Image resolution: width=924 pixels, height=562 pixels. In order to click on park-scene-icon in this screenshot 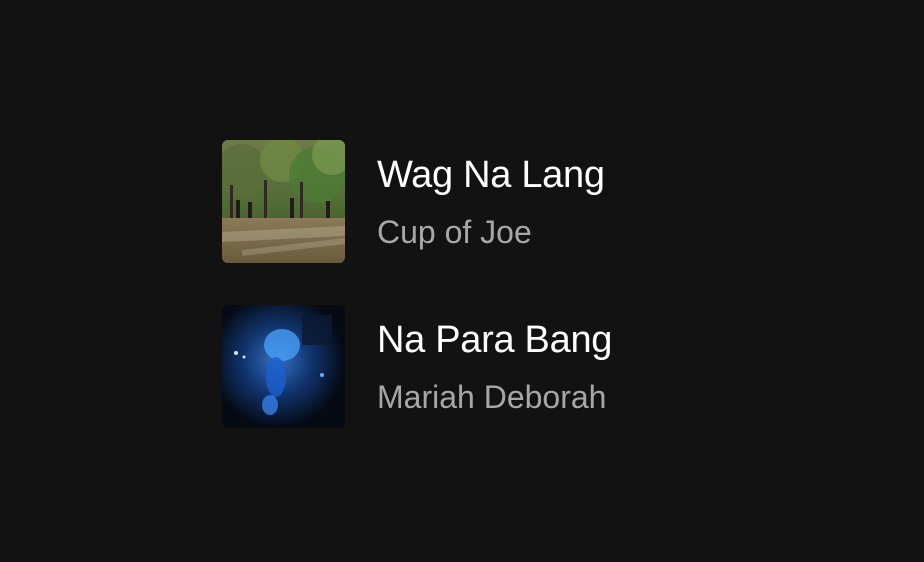, I will do `click(283, 201)`.